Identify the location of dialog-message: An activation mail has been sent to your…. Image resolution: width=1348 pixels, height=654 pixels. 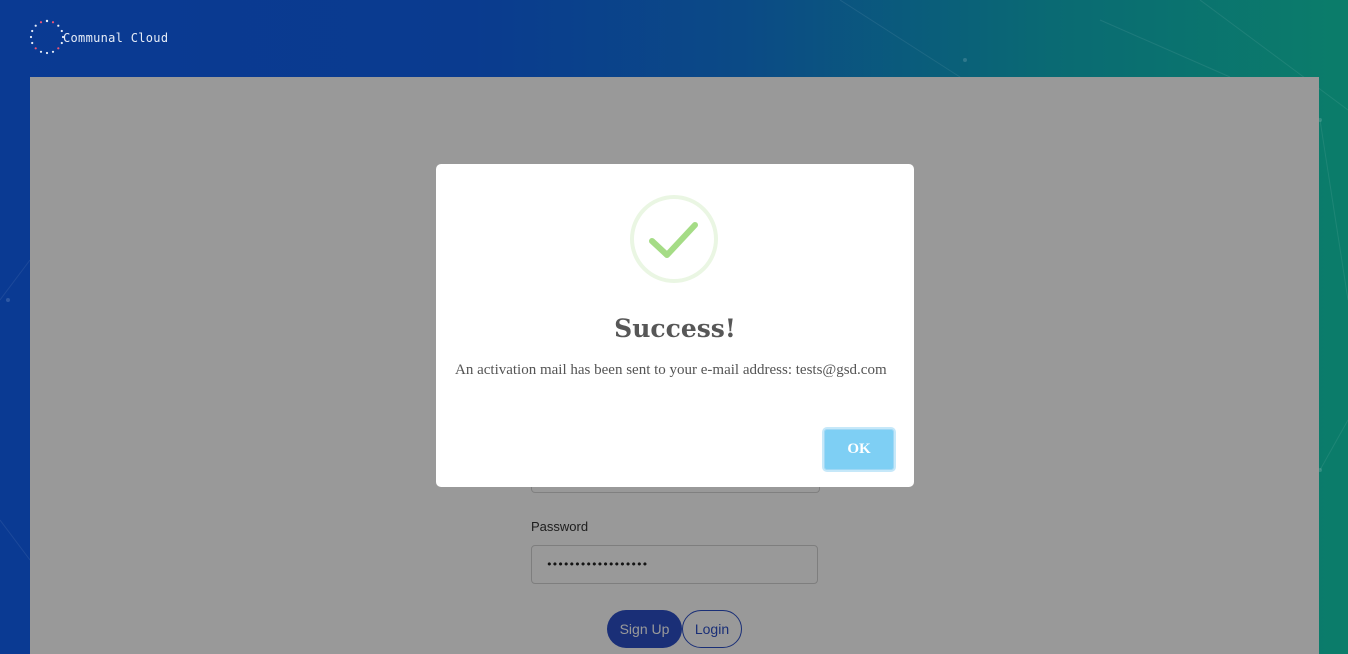
(671, 370).